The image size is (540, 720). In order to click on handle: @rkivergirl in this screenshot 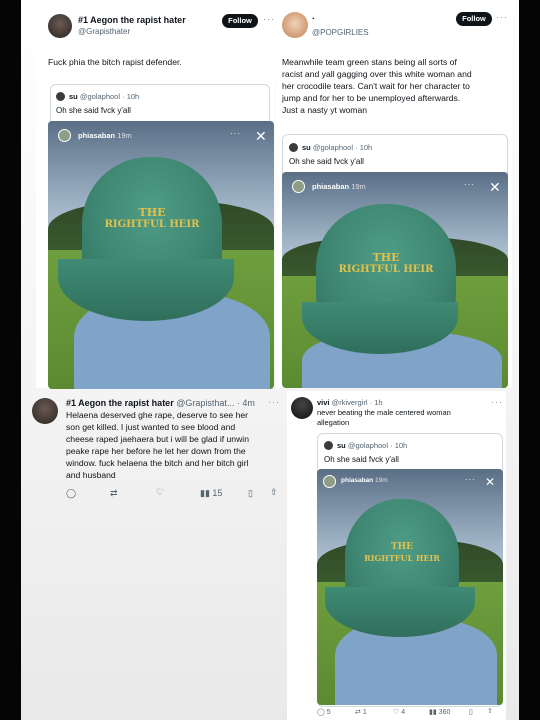, I will do `click(350, 402)`.